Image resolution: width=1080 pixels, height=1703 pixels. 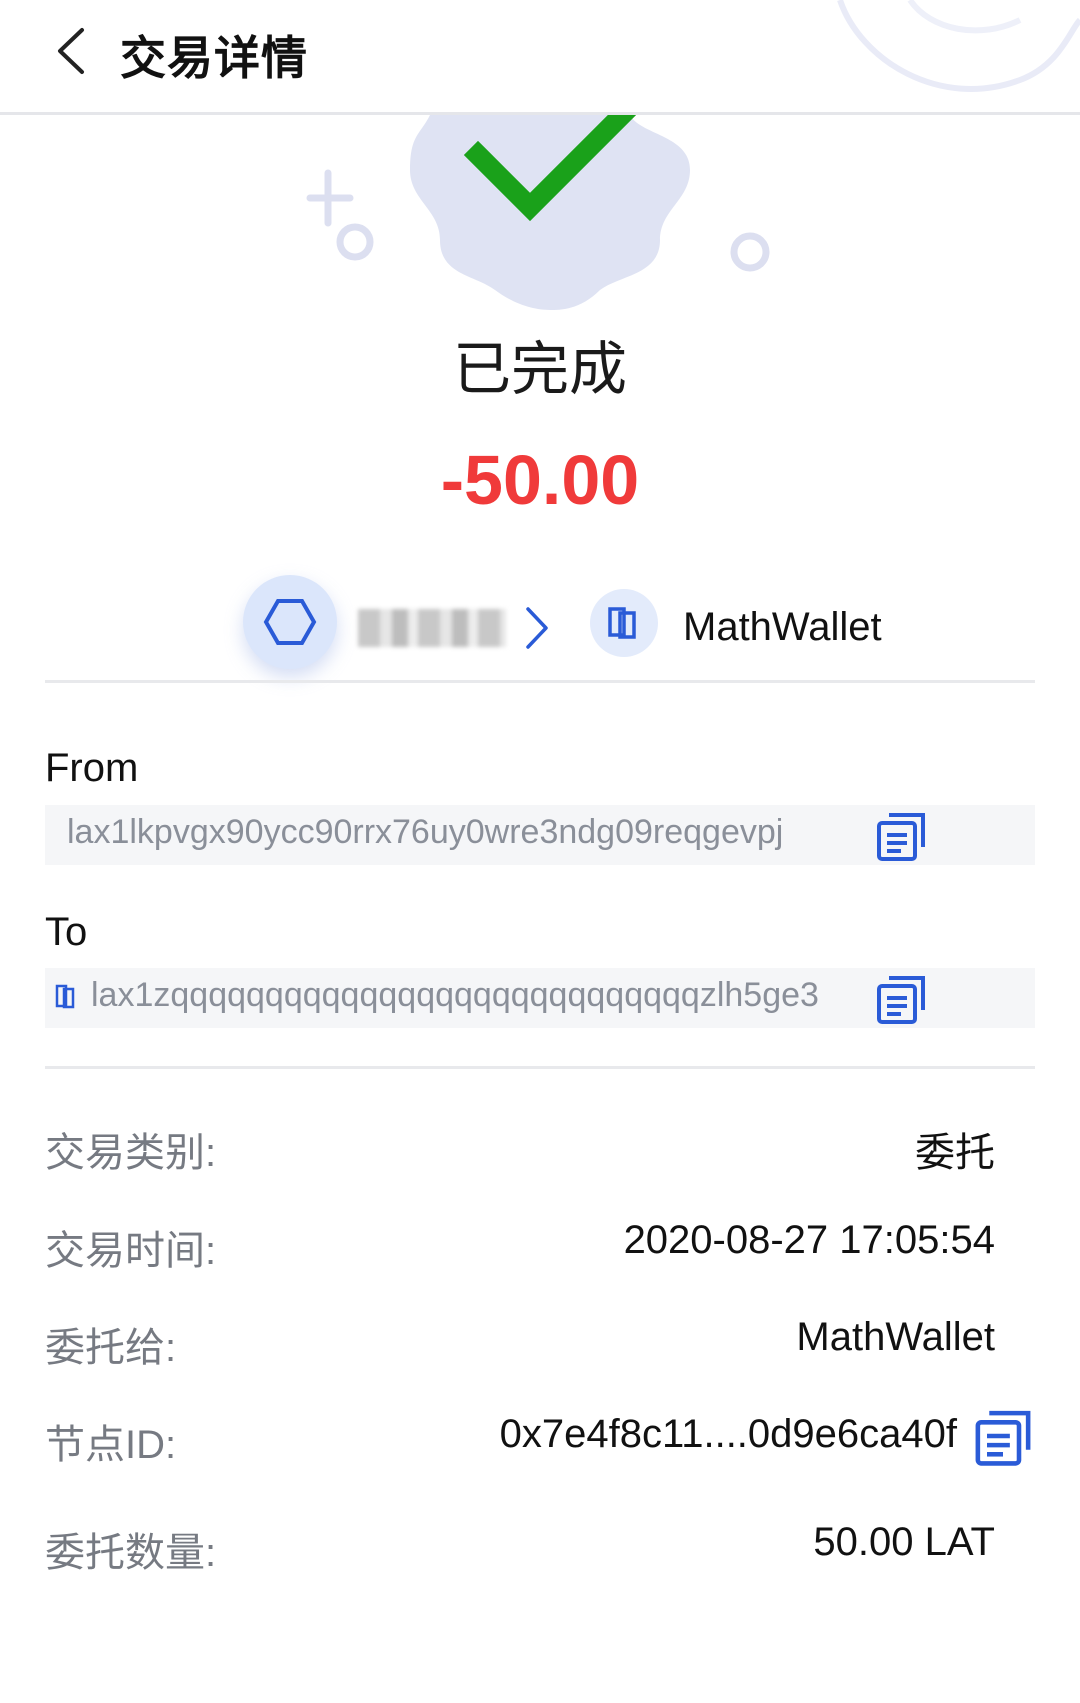 What do you see at coordinates (537, 628) in the screenshot?
I see `chevron-right-icon` at bounding box center [537, 628].